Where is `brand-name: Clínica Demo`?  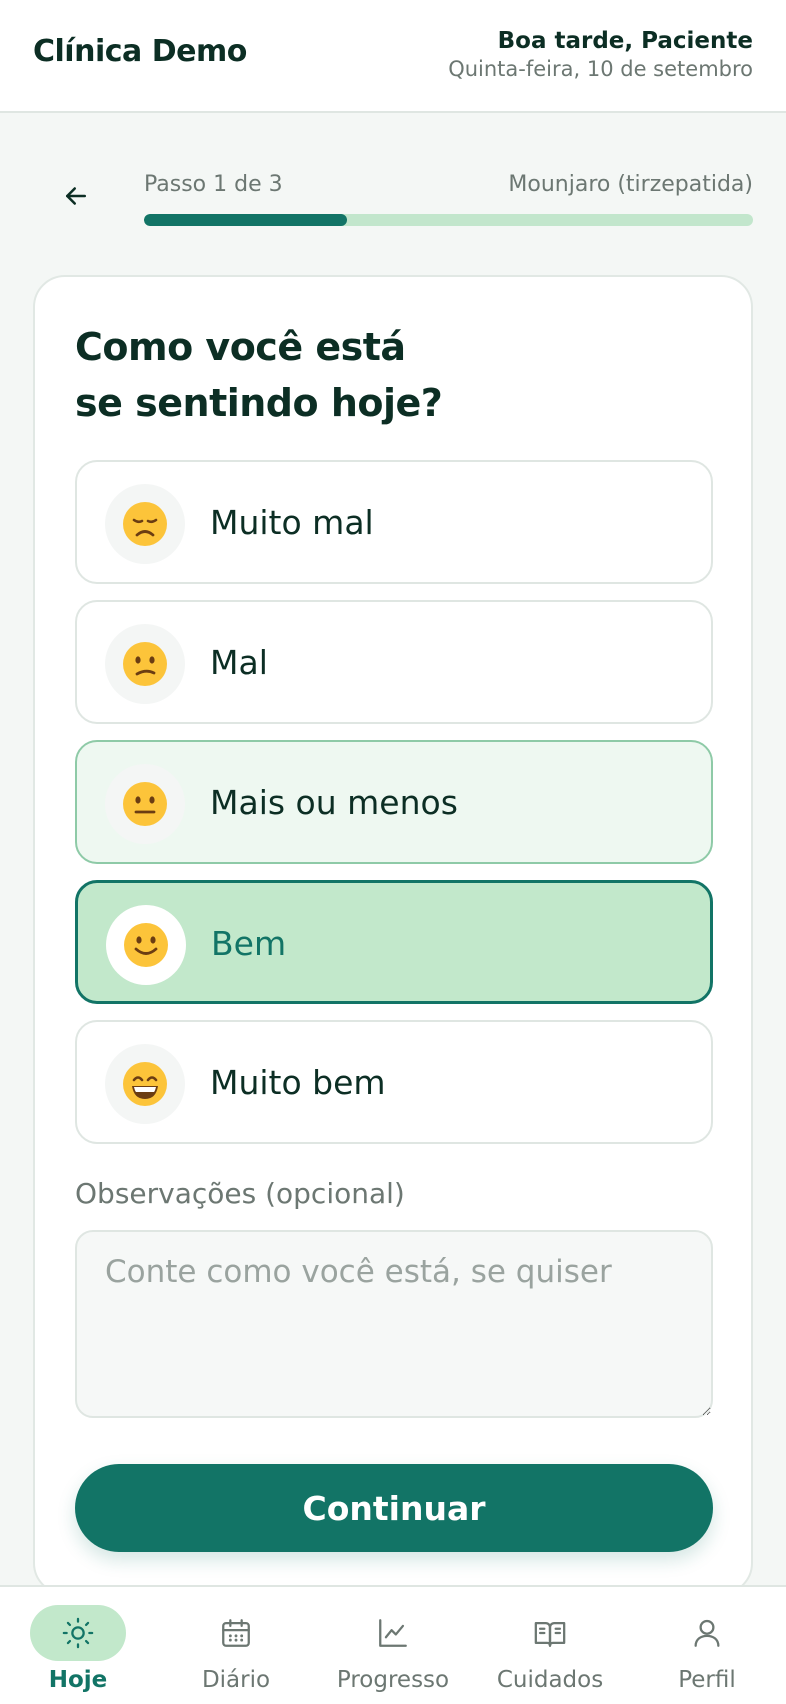 brand-name: Clínica Demo is located at coordinates (140, 51).